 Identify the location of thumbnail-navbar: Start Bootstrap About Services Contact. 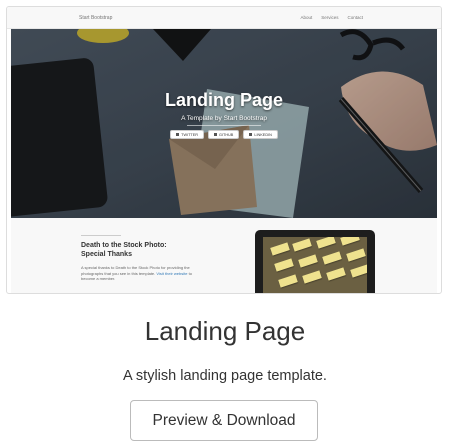
(224, 18).